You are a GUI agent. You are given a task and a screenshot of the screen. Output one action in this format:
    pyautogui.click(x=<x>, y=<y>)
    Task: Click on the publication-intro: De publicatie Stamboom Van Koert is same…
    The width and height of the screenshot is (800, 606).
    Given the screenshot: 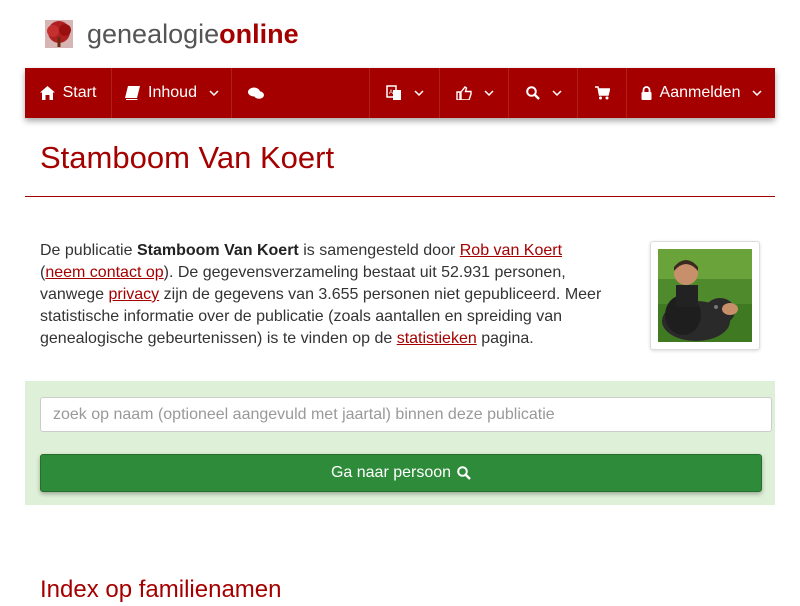 What is the action you would take?
    pyautogui.click(x=332, y=295)
    